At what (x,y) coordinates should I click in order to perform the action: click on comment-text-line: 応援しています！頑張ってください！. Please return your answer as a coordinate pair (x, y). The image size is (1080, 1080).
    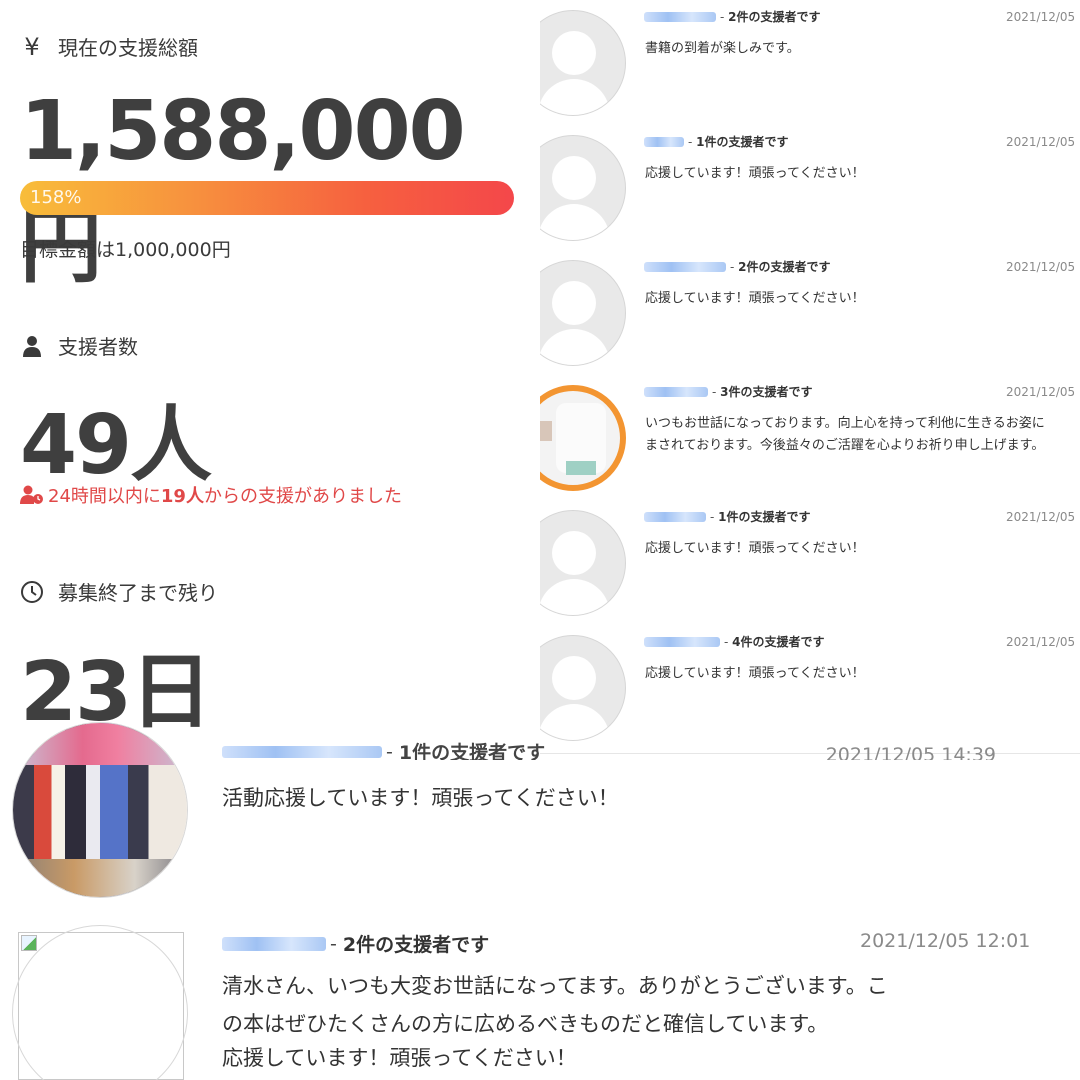
    Looking at the image, I should click on (399, 1058).